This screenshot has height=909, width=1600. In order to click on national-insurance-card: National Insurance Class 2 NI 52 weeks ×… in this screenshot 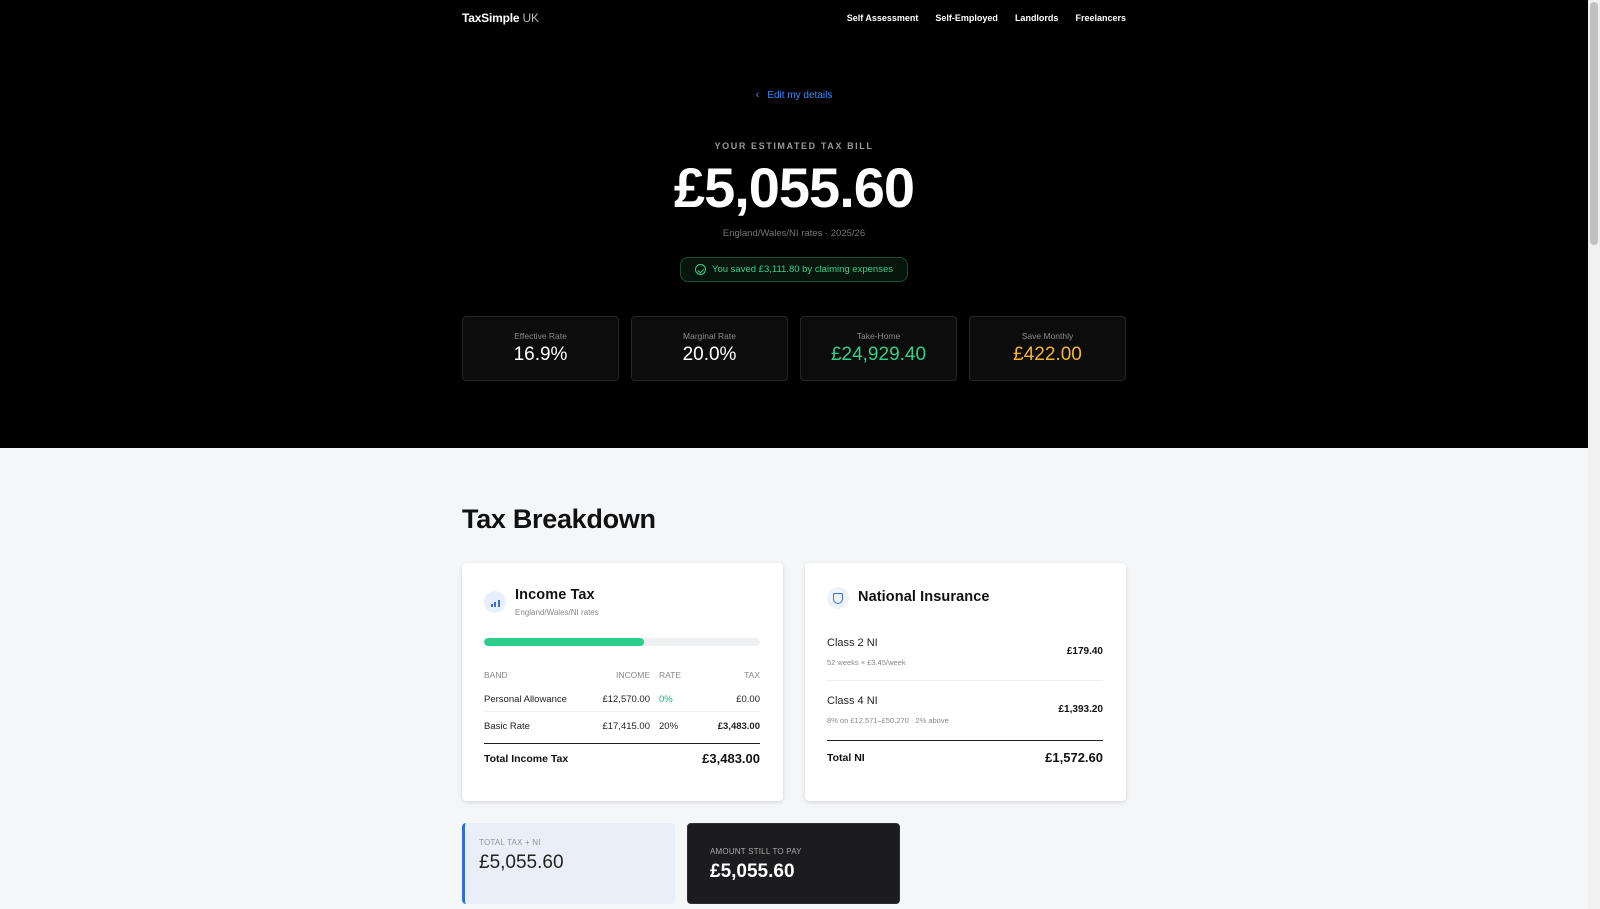, I will do `click(965, 682)`.